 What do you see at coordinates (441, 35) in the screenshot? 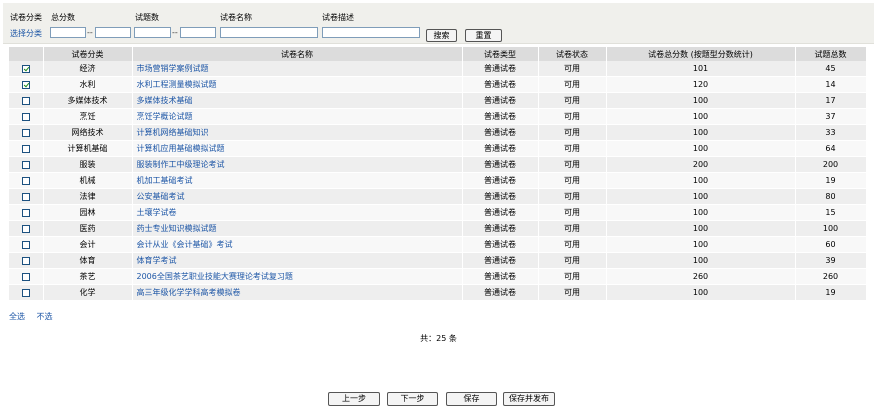
I see `search-button: 搜索` at bounding box center [441, 35].